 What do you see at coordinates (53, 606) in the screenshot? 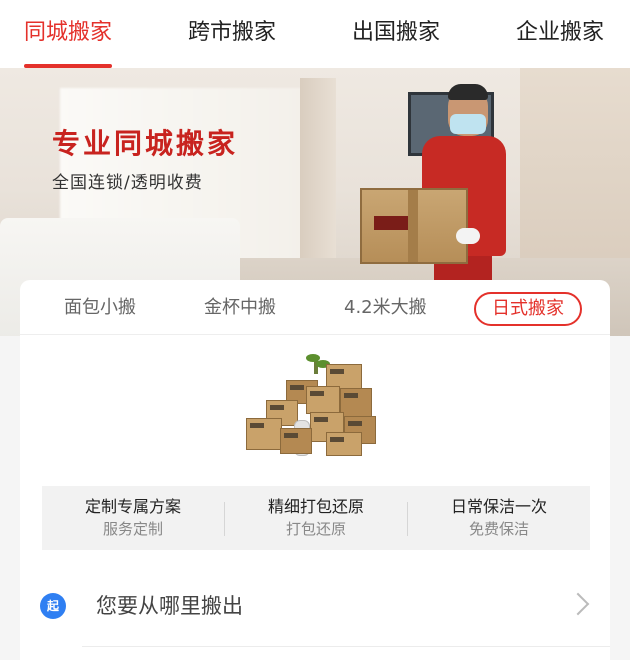
I see `origin-start-icon: 起` at bounding box center [53, 606].